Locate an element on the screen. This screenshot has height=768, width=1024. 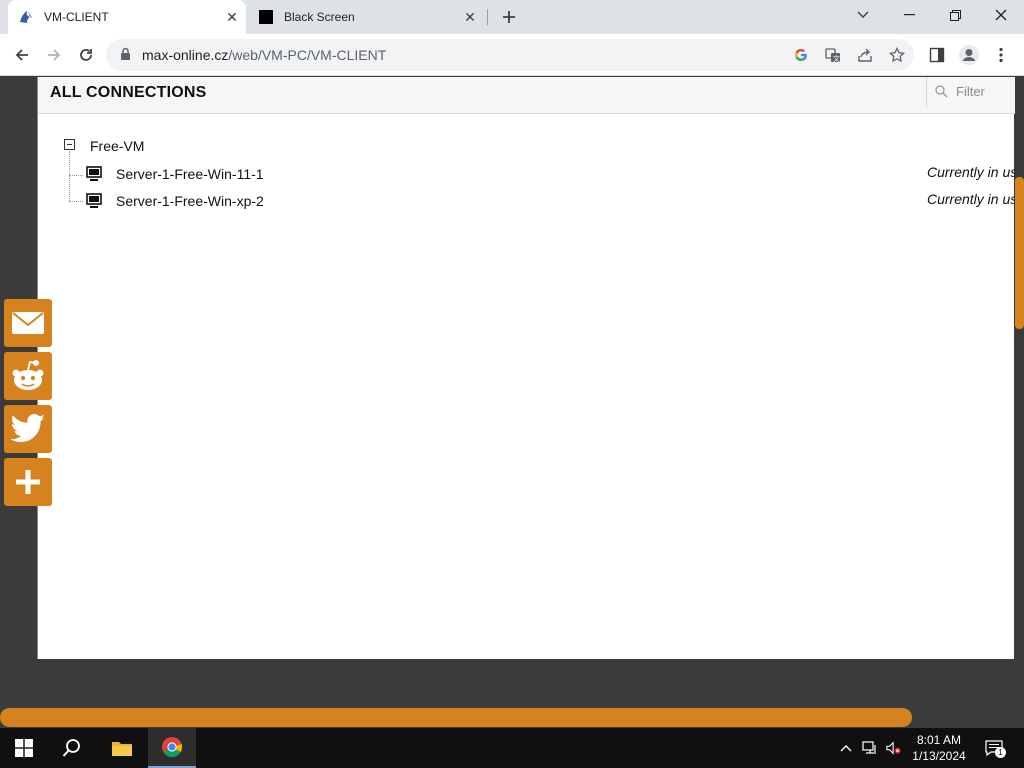
notifications-button: 1 is located at coordinates (995, 748).